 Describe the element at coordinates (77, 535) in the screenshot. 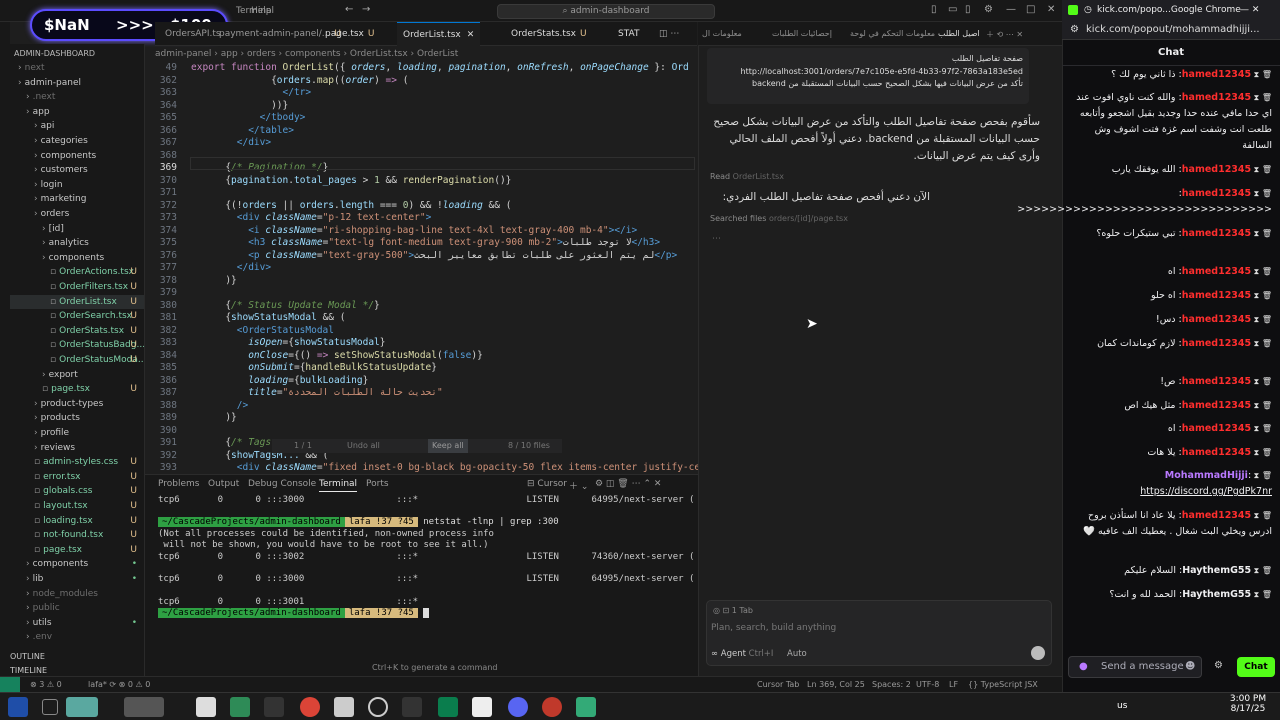

I see `explorer-item: ▫ not-found.tsx U` at that location.